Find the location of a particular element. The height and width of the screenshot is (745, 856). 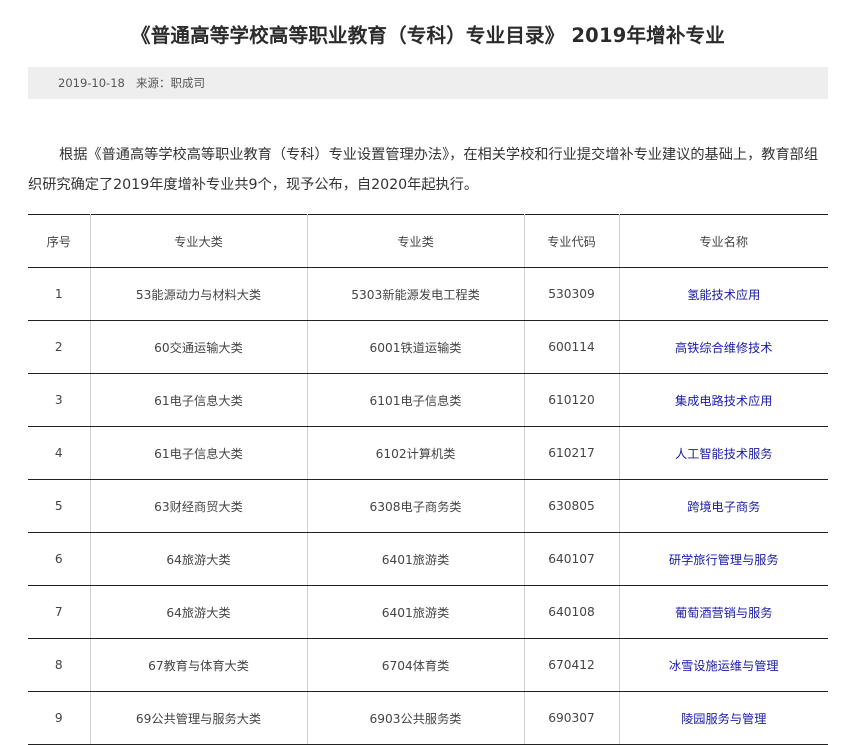

major-name-link: 高铁综合维修技术 is located at coordinates (724, 348).